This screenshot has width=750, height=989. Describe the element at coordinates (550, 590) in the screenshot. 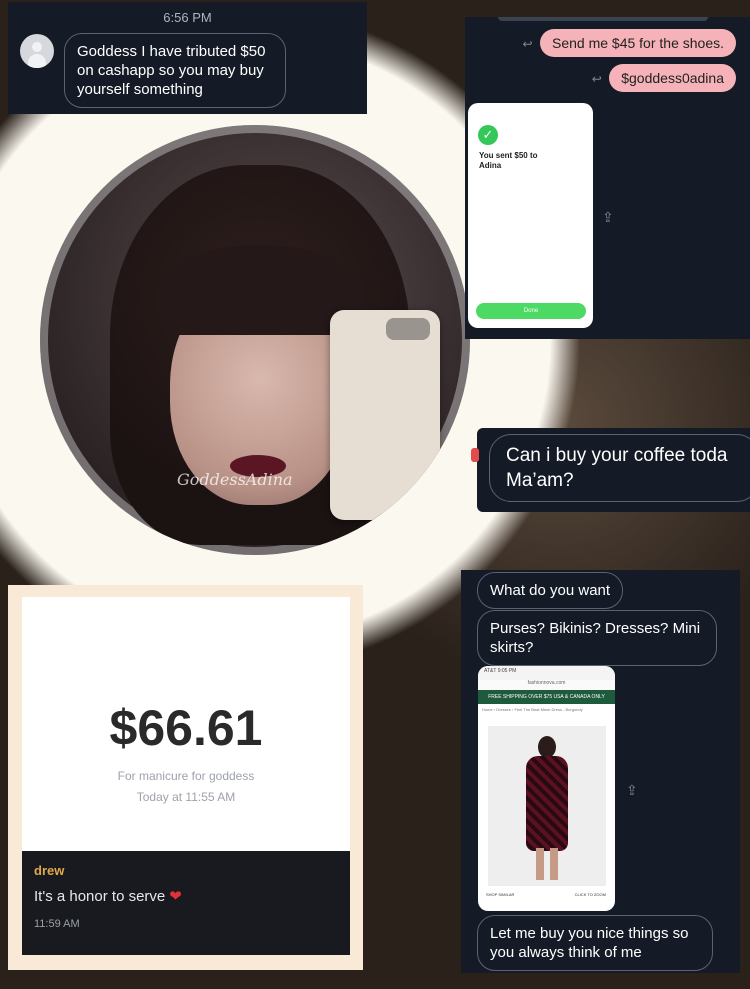

I see `message-bubble-1: What do you want` at that location.